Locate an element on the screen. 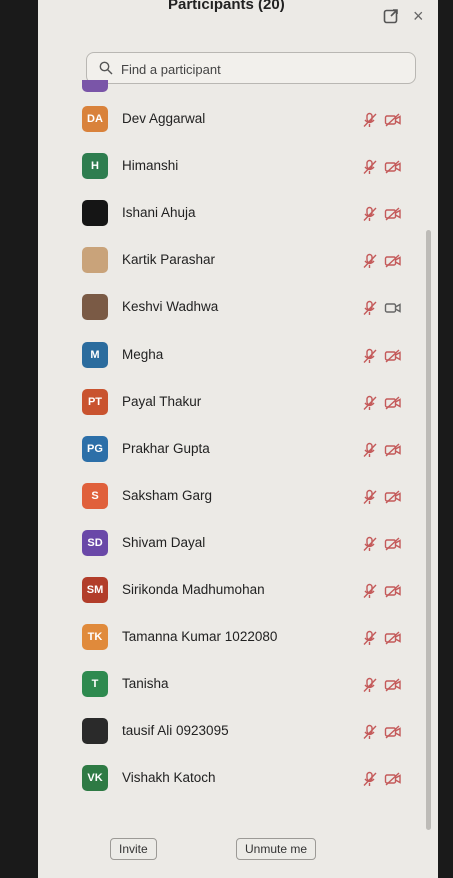  scrollbar is located at coordinates (428, 530).